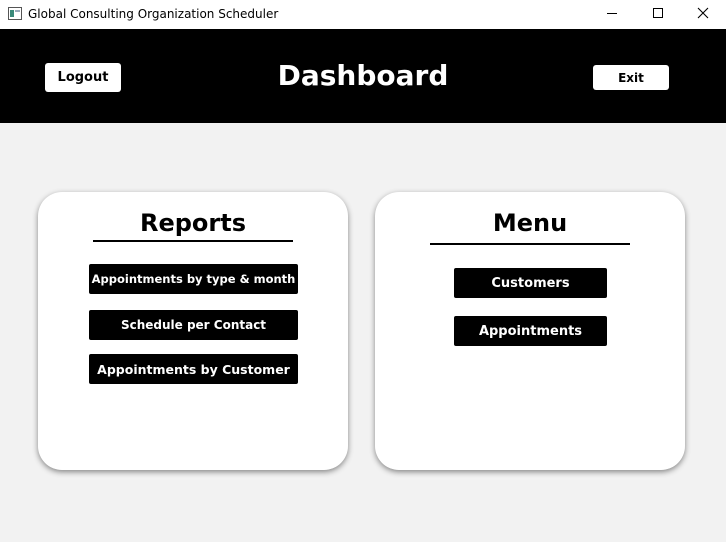  What do you see at coordinates (15, 13) in the screenshot?
I see `app-window-icon` at bounding box center [15, 13].